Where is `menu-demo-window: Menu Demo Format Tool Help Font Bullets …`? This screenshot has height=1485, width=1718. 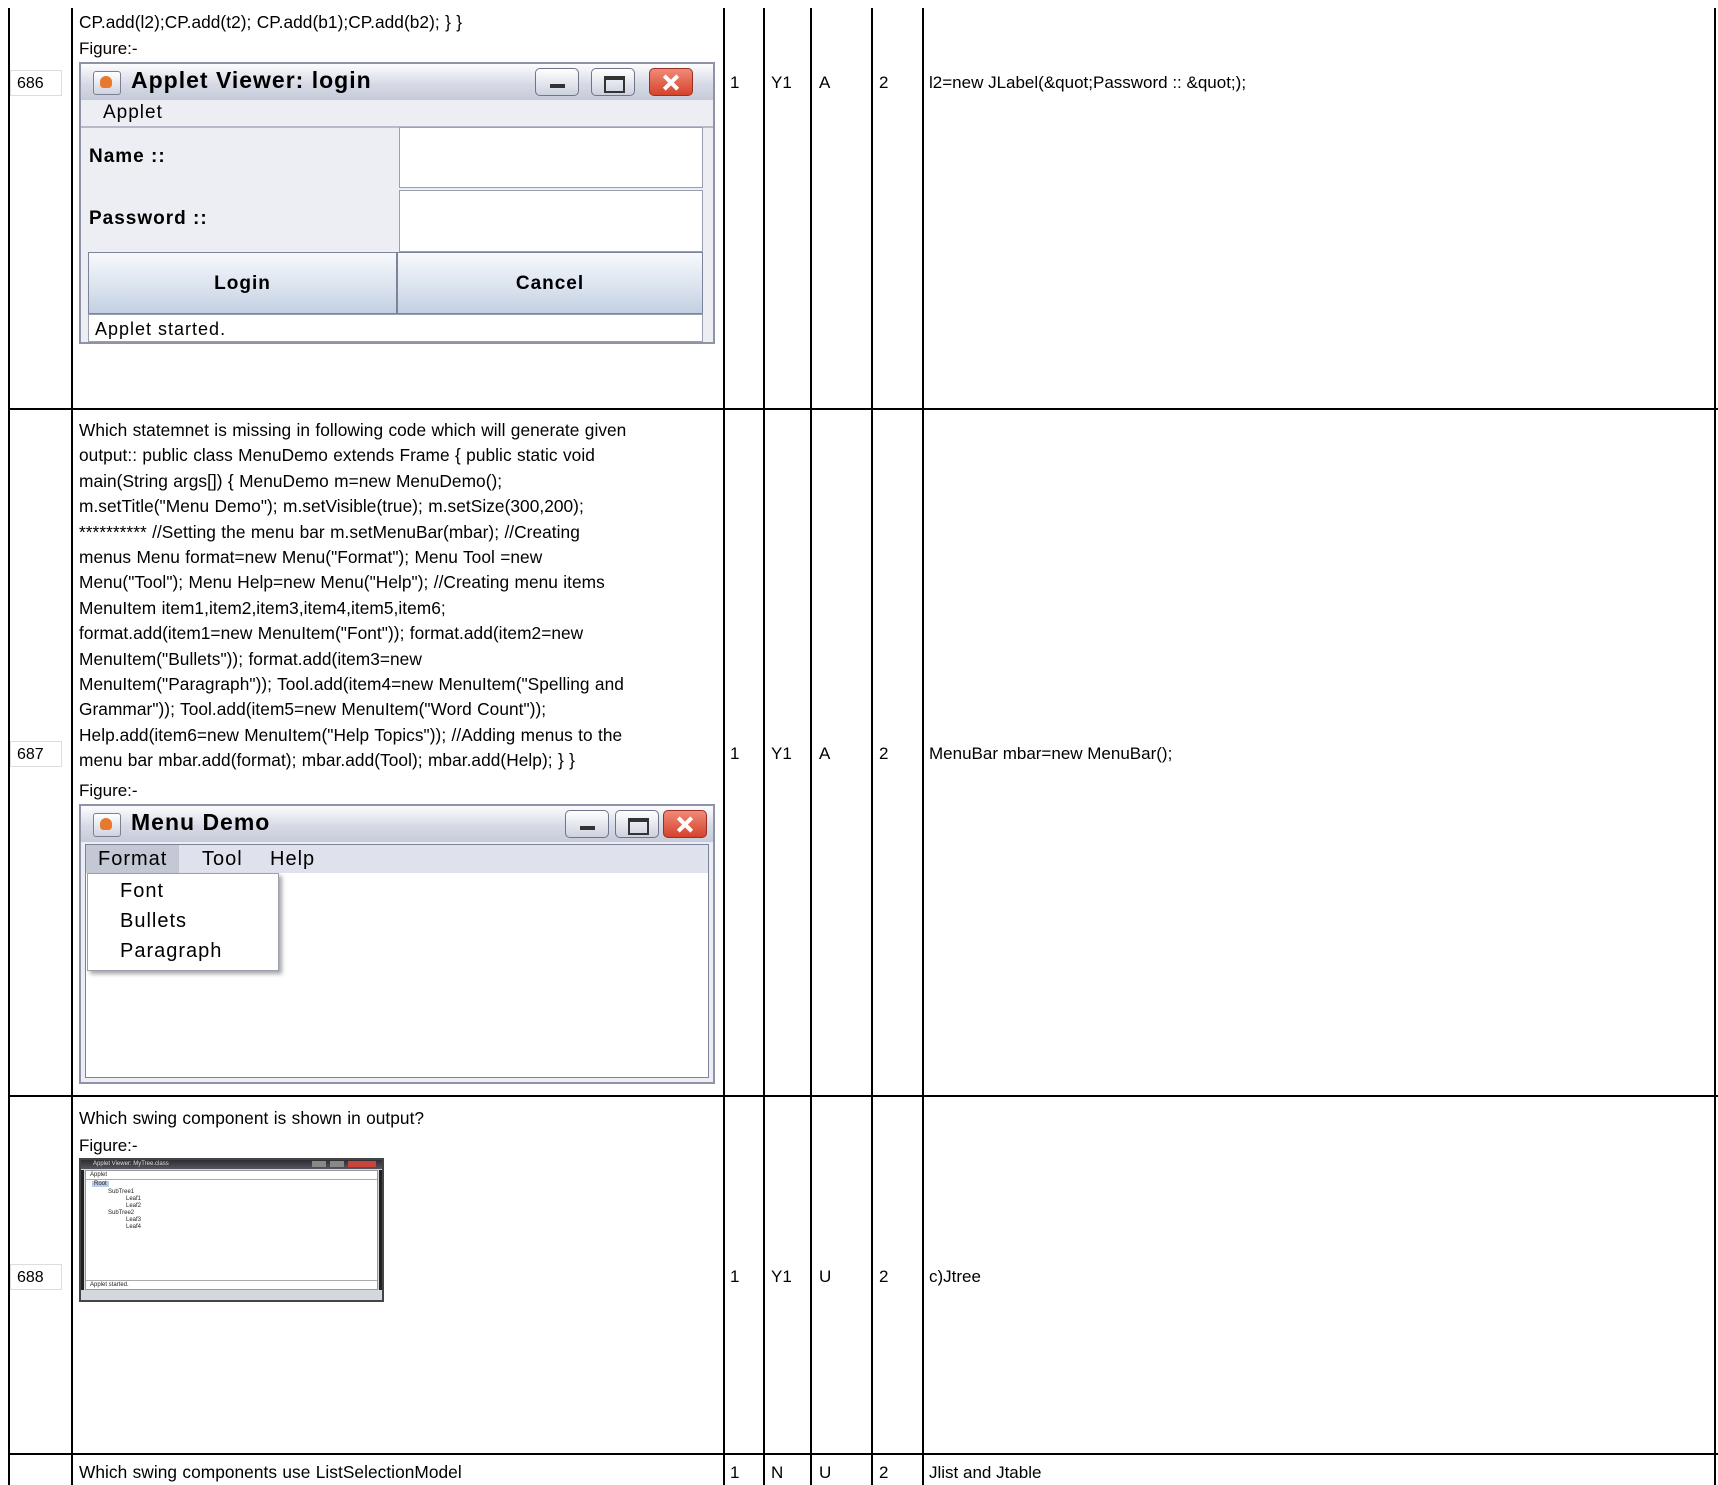 menu-demo-window: Menu Demo Format Tool Help Font Bullets … is located at coordinates (397, 944).